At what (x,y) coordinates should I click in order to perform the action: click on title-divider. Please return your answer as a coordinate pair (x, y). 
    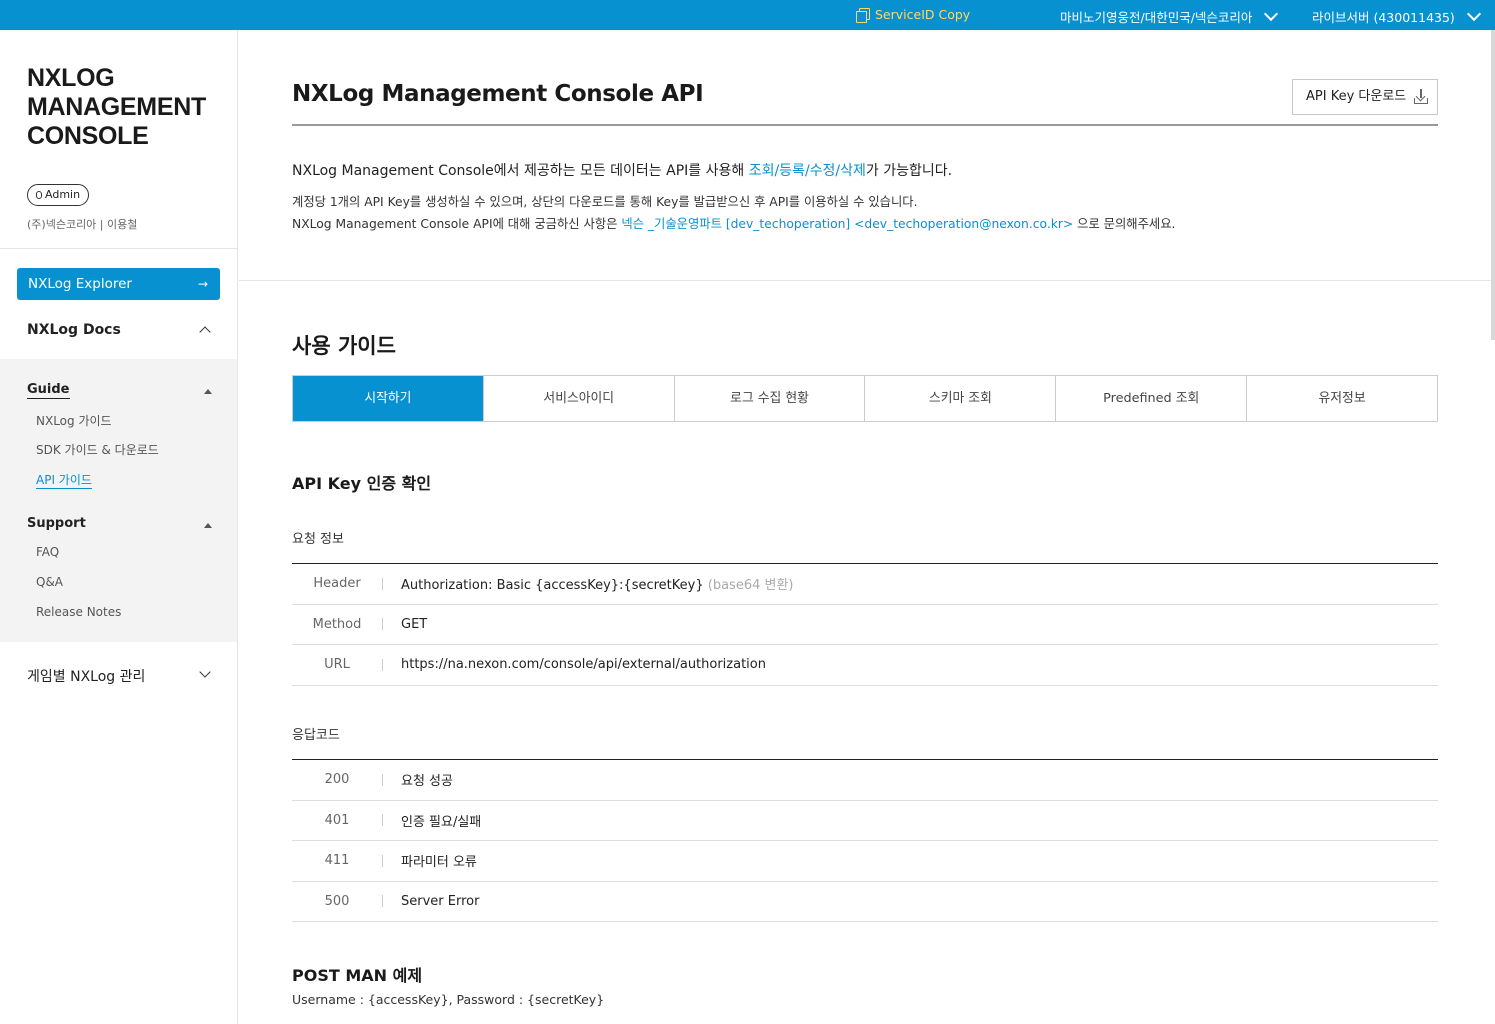
    Looking at the image, I should click on (865, 125).